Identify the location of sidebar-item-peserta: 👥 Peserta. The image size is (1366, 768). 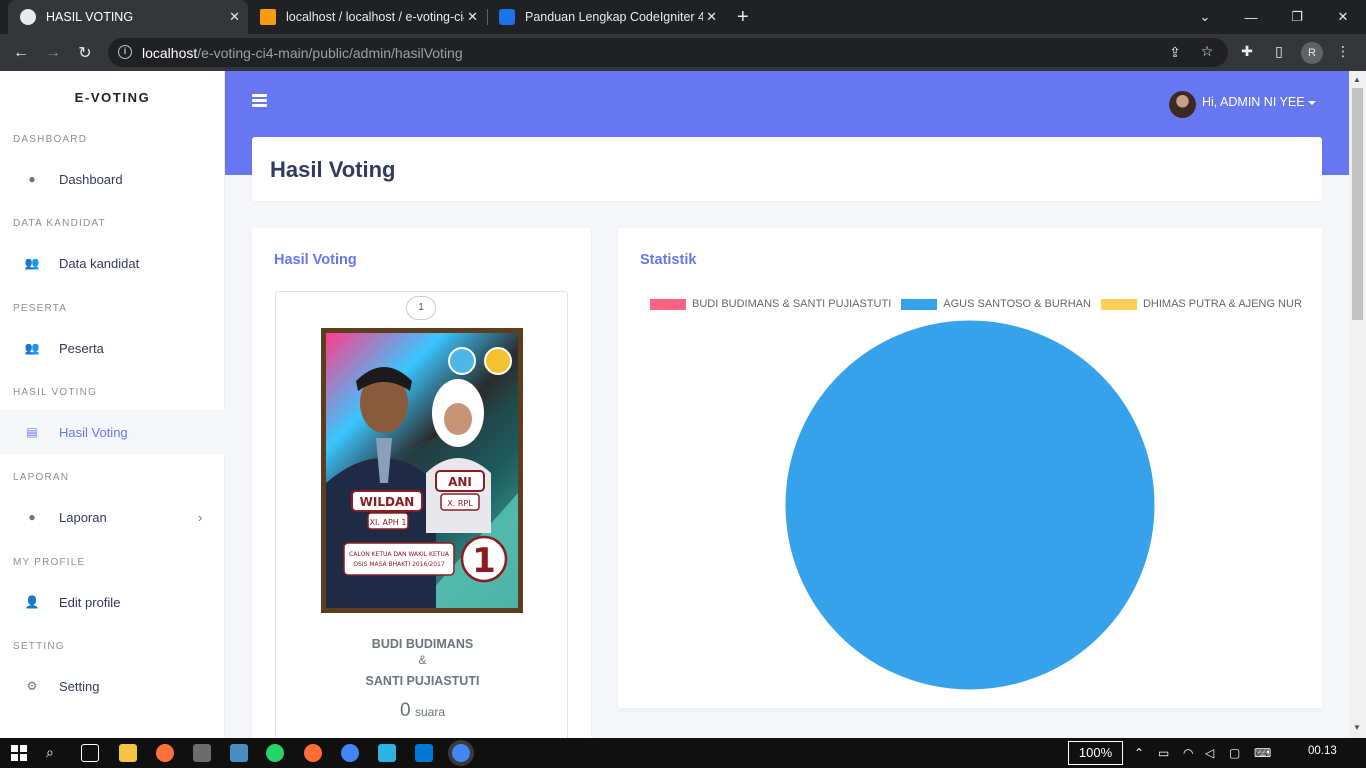
(112, 348).